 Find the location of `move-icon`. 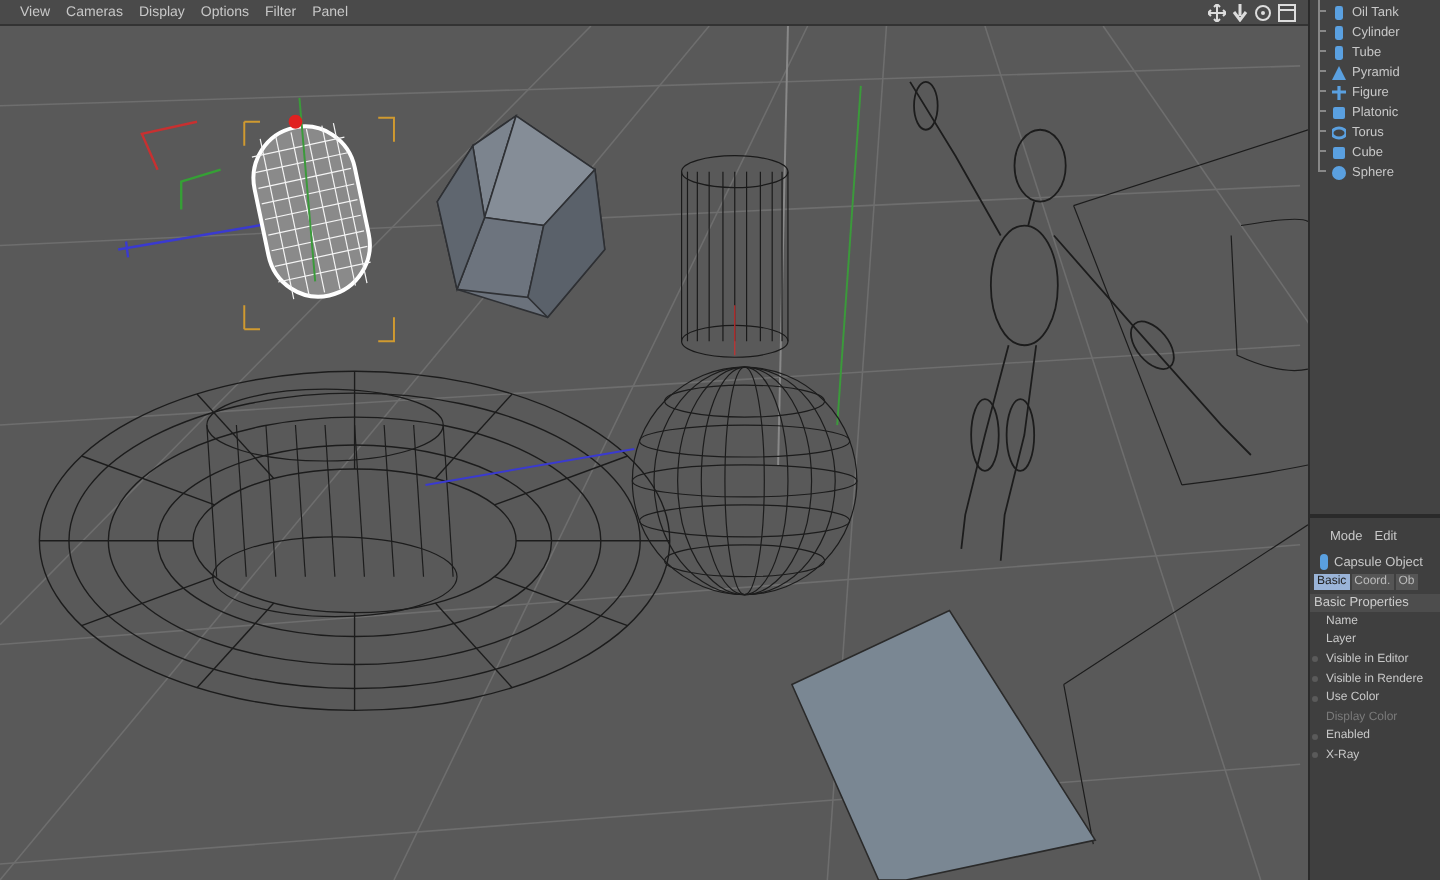

move-icon is located at coordinates (1217, 12).